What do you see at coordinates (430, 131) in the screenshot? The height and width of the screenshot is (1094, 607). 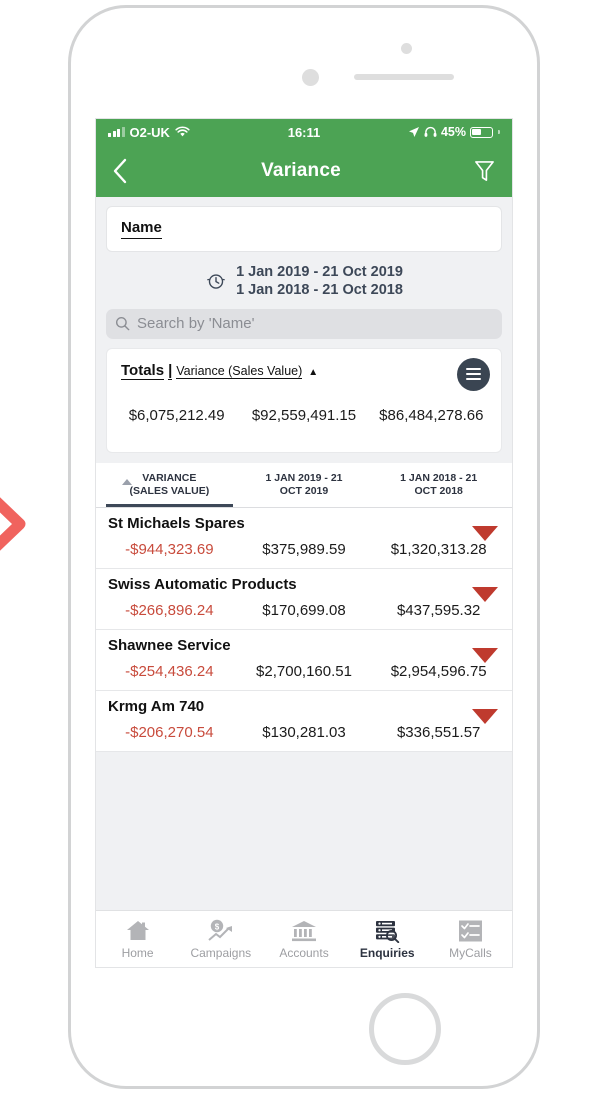 I see `headphones-icon` at bounding box center [430, 131].